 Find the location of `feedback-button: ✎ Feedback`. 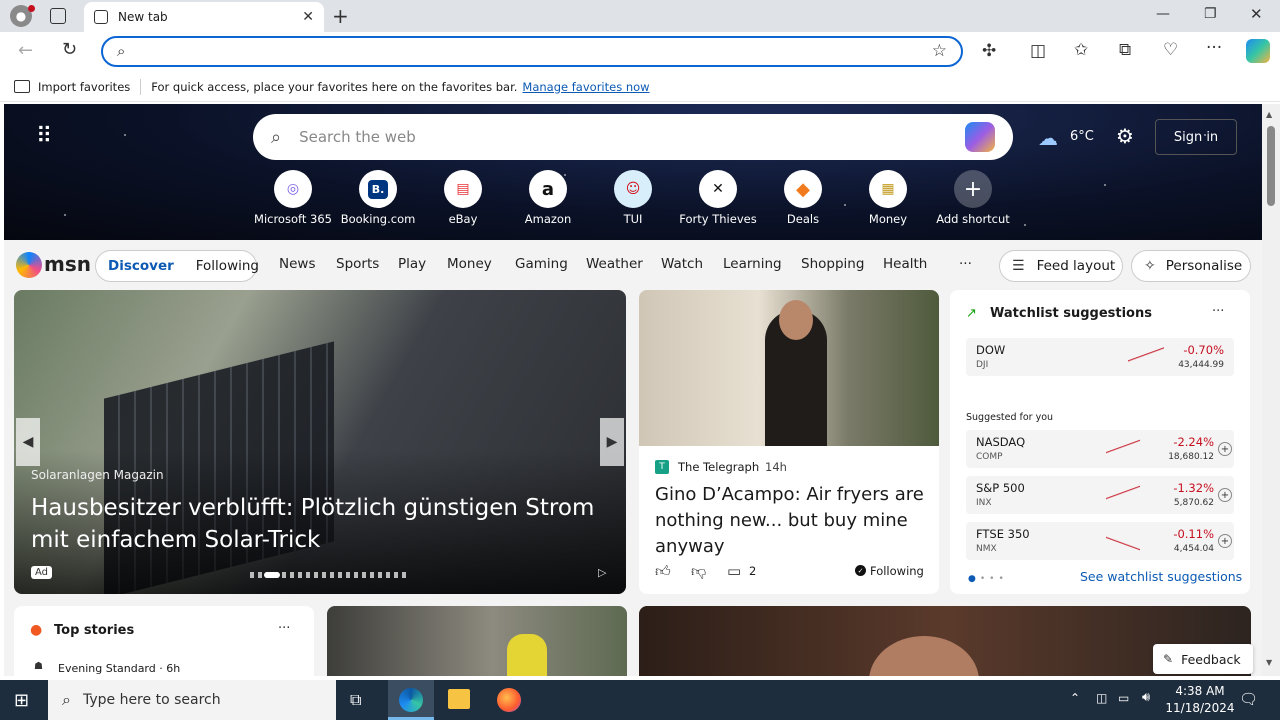

feedback-button: ✎ Feedback is located at coordinates (1203, 659).